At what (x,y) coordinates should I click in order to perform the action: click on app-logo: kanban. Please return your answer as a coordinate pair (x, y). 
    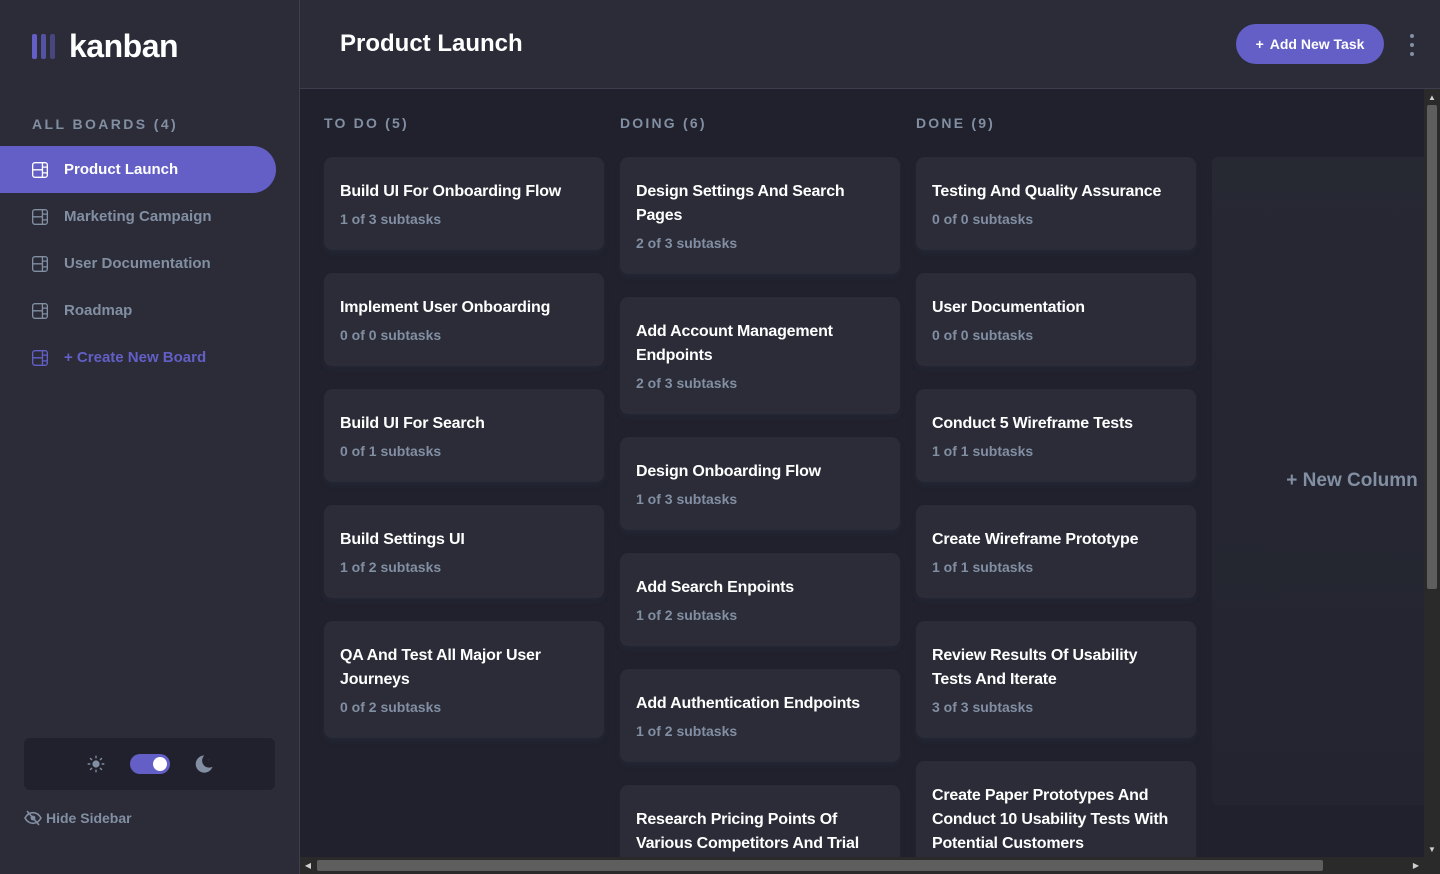
    Looking at the image, I should click on (105, 46).